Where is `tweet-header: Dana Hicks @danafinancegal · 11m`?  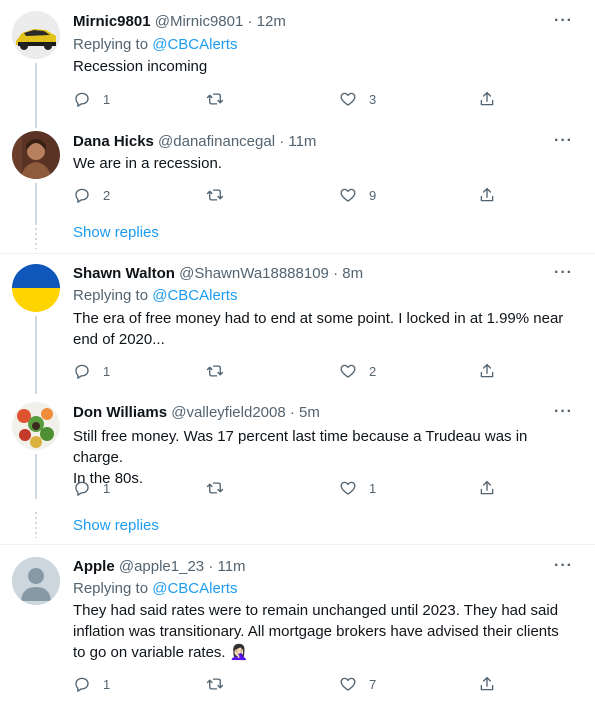
tweet-header: Dana Hicks @danafinancegal · 11m is located at coordinates (194, 142).